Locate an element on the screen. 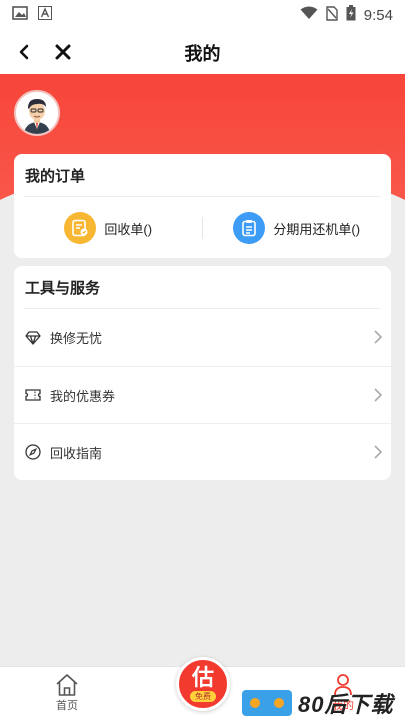 The image size is (405, 720). services-title: 工具与服务 is located at coordinates (63, 288).